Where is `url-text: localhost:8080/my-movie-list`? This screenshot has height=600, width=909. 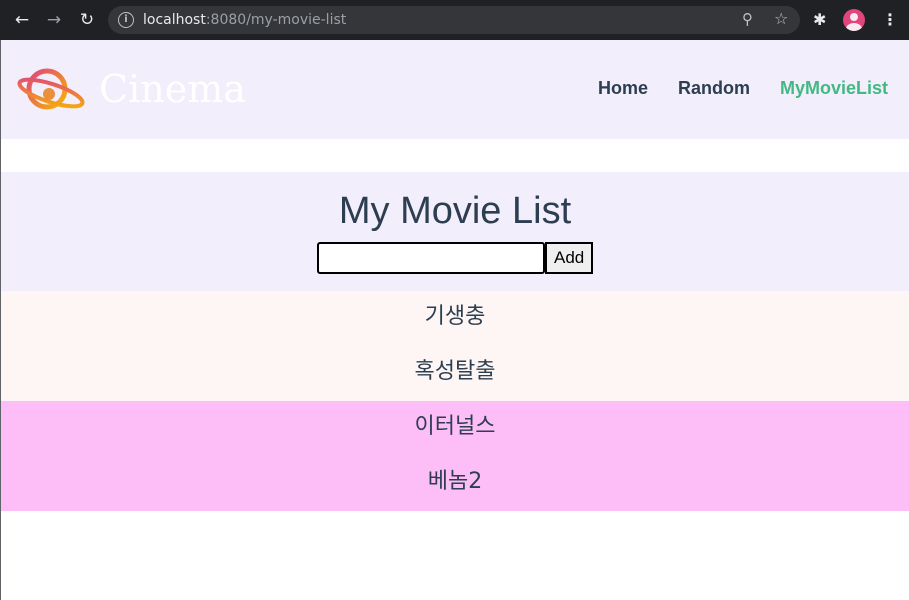 url-text: localhost:8080/my-movie-list is located at coordinates (244, 20).